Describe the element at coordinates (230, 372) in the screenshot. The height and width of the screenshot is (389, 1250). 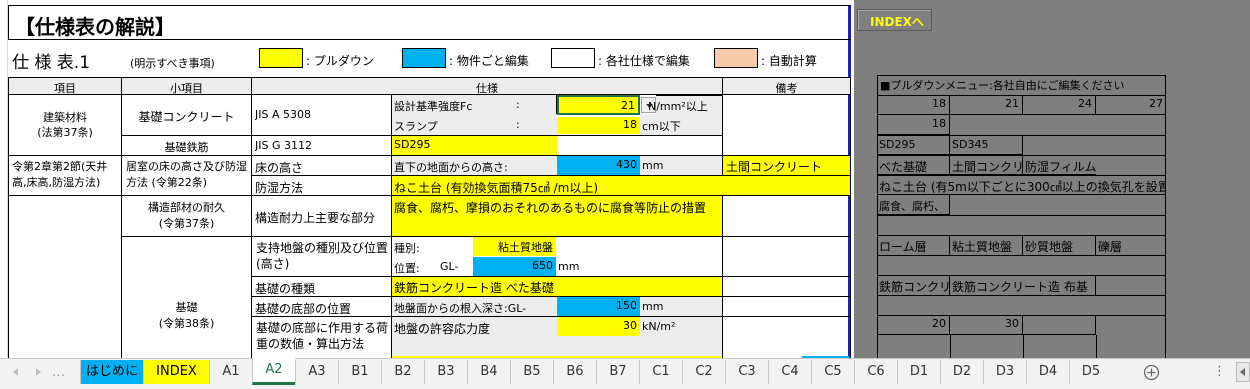
I see `tab-a1: A1` at that location.